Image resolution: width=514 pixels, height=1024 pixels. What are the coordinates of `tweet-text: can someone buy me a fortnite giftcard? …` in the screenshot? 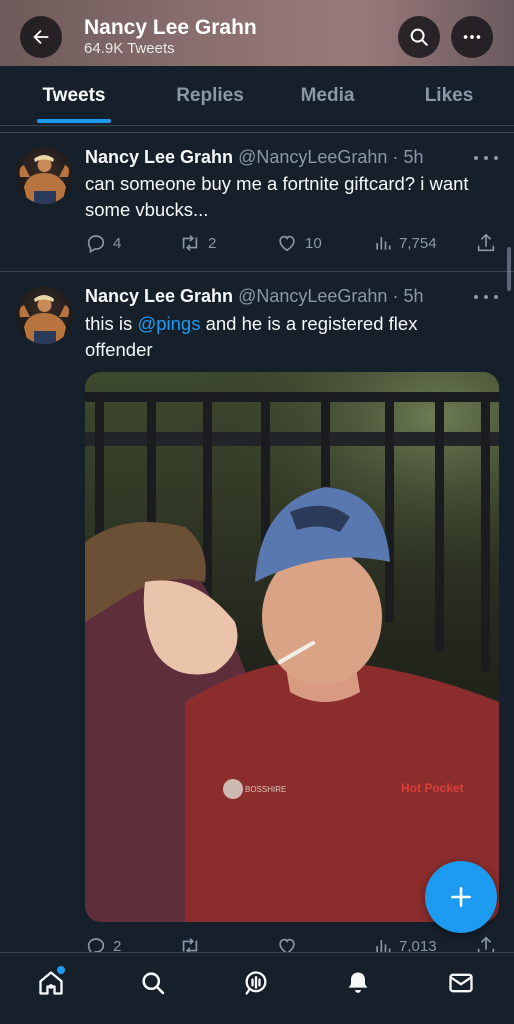 It's located at (277, 196).